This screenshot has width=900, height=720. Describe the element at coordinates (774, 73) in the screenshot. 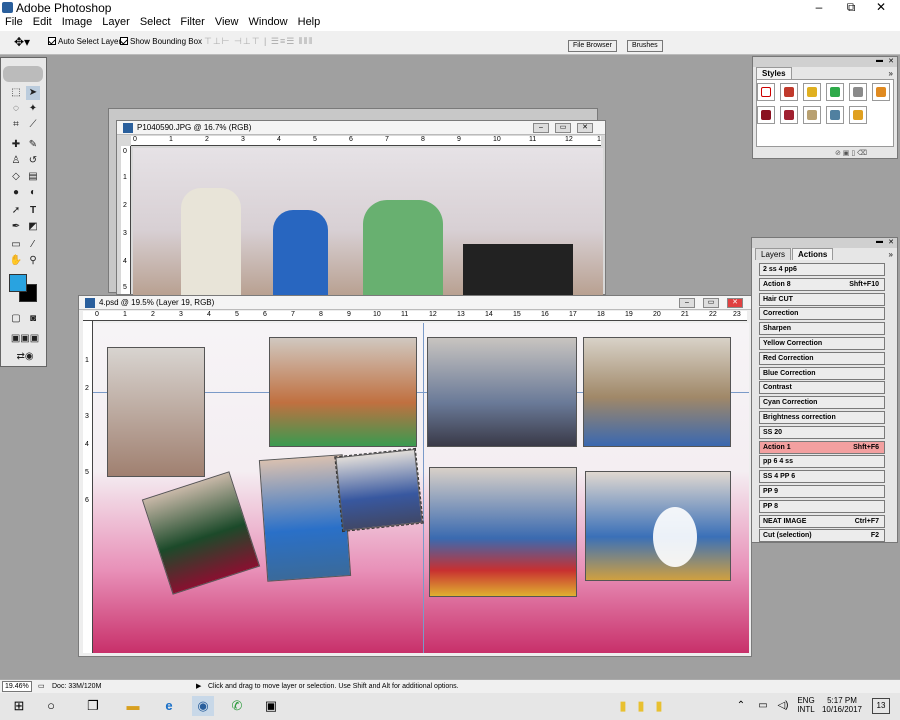

I see `tab-styles: Styles` at that location.